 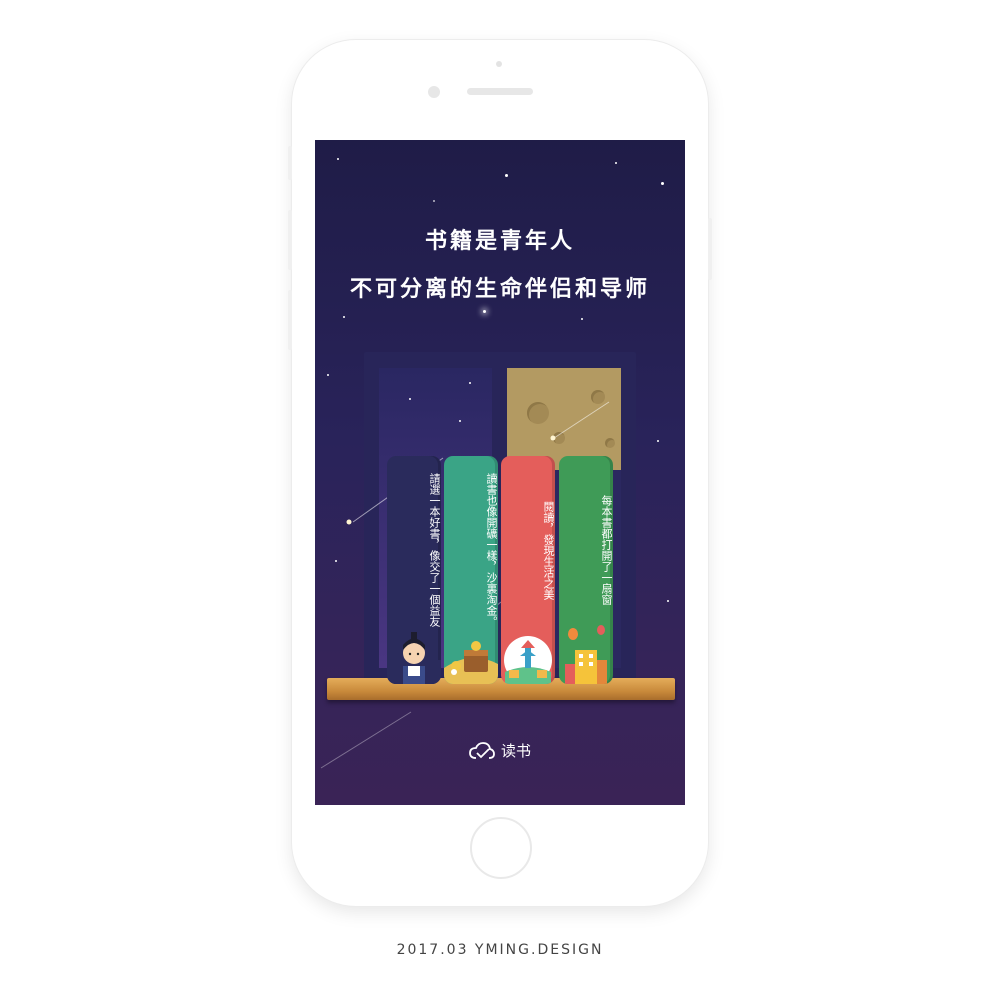 I want to click on power-button, so click(x=710, y=249).